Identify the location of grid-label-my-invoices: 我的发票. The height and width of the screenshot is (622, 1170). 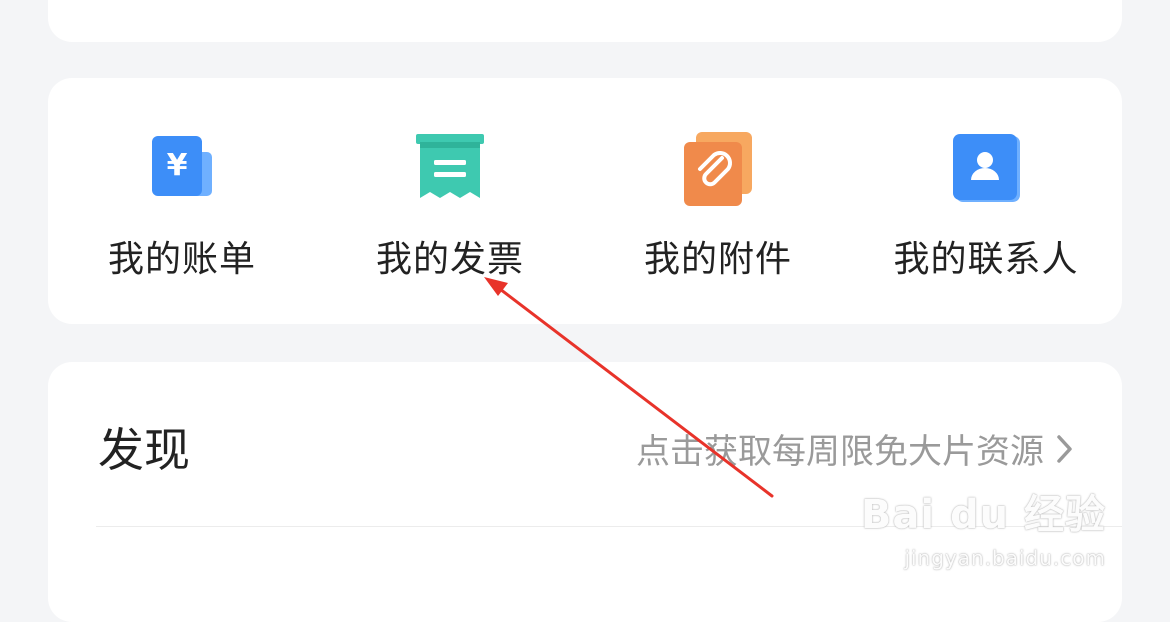
(449, 259).